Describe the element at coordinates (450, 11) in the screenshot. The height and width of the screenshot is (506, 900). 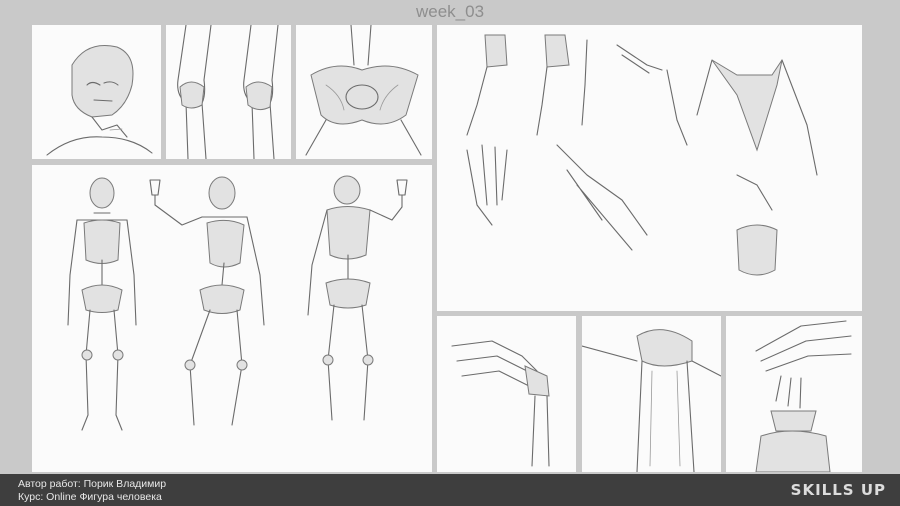
I see `page-title: week_03` at that location.